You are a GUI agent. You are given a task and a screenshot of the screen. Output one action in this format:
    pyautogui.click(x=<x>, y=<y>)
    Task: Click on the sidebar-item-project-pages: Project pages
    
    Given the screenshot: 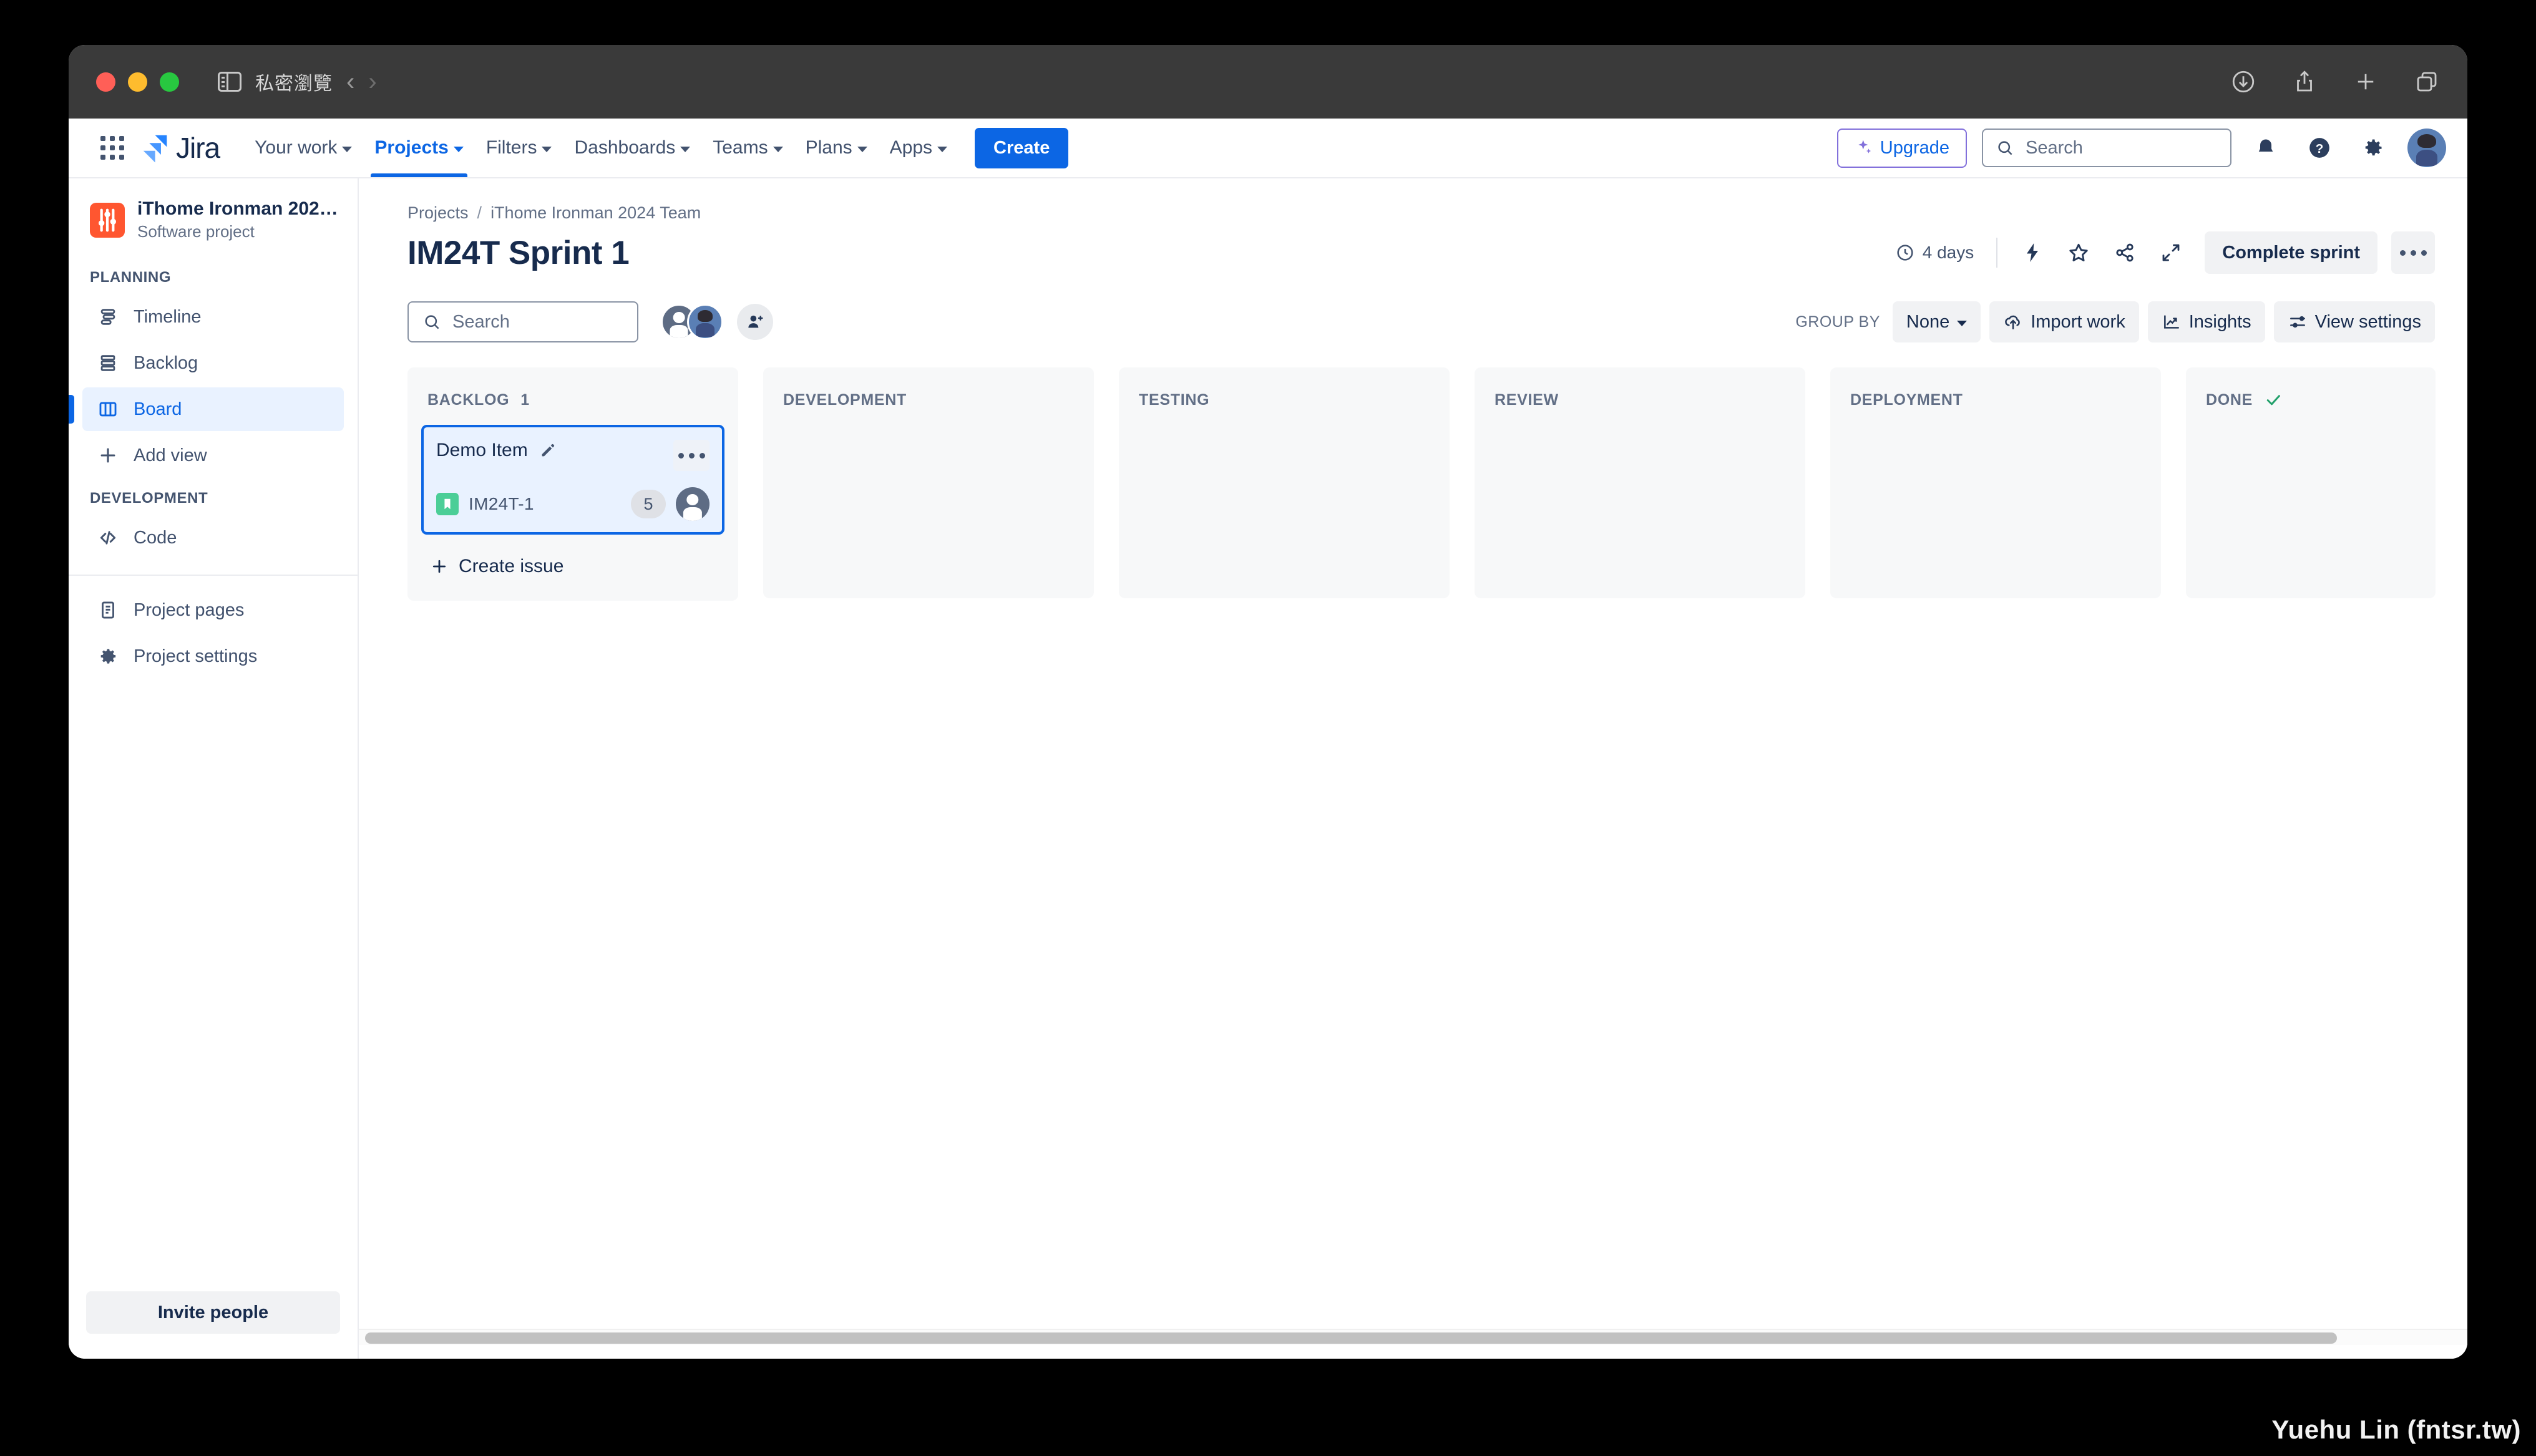 What is the action you would take?
    pyautogui.click(x=213, y=610)
    